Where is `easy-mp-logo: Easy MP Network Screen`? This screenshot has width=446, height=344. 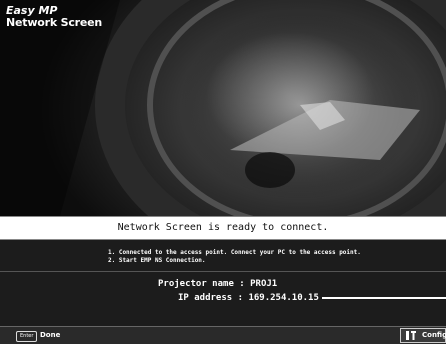 easy-mp-logo: Easy MP Network Screen is located at coordinates (54, 17).